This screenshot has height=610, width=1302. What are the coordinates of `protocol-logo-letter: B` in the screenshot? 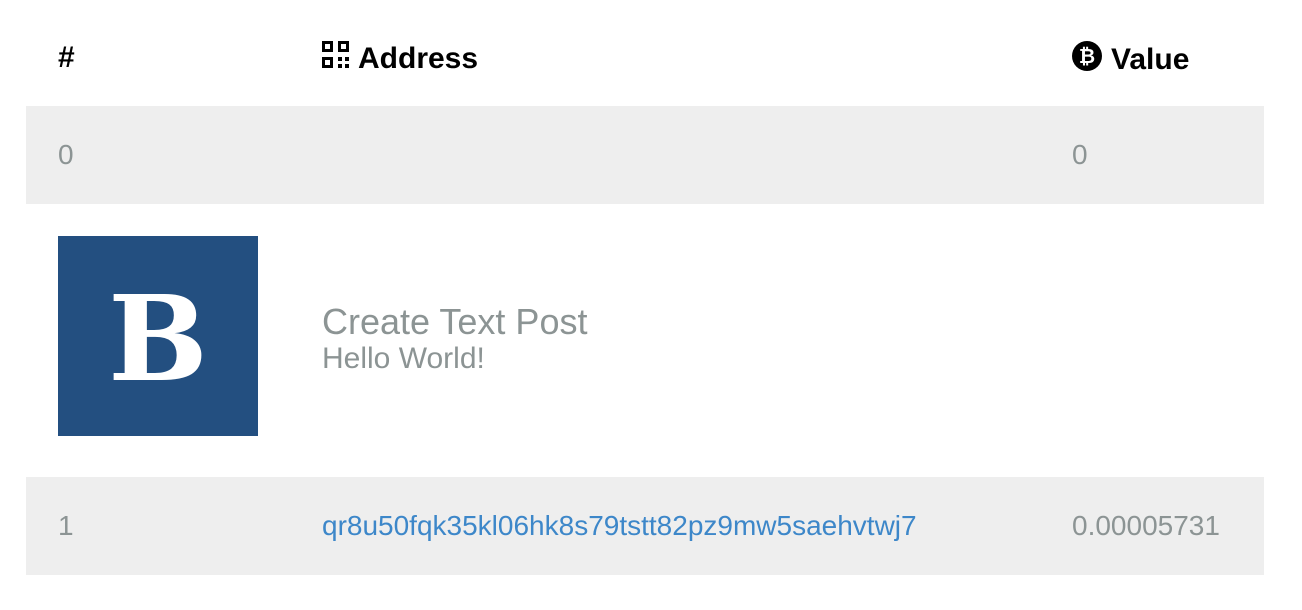 It's located at (158, 338).